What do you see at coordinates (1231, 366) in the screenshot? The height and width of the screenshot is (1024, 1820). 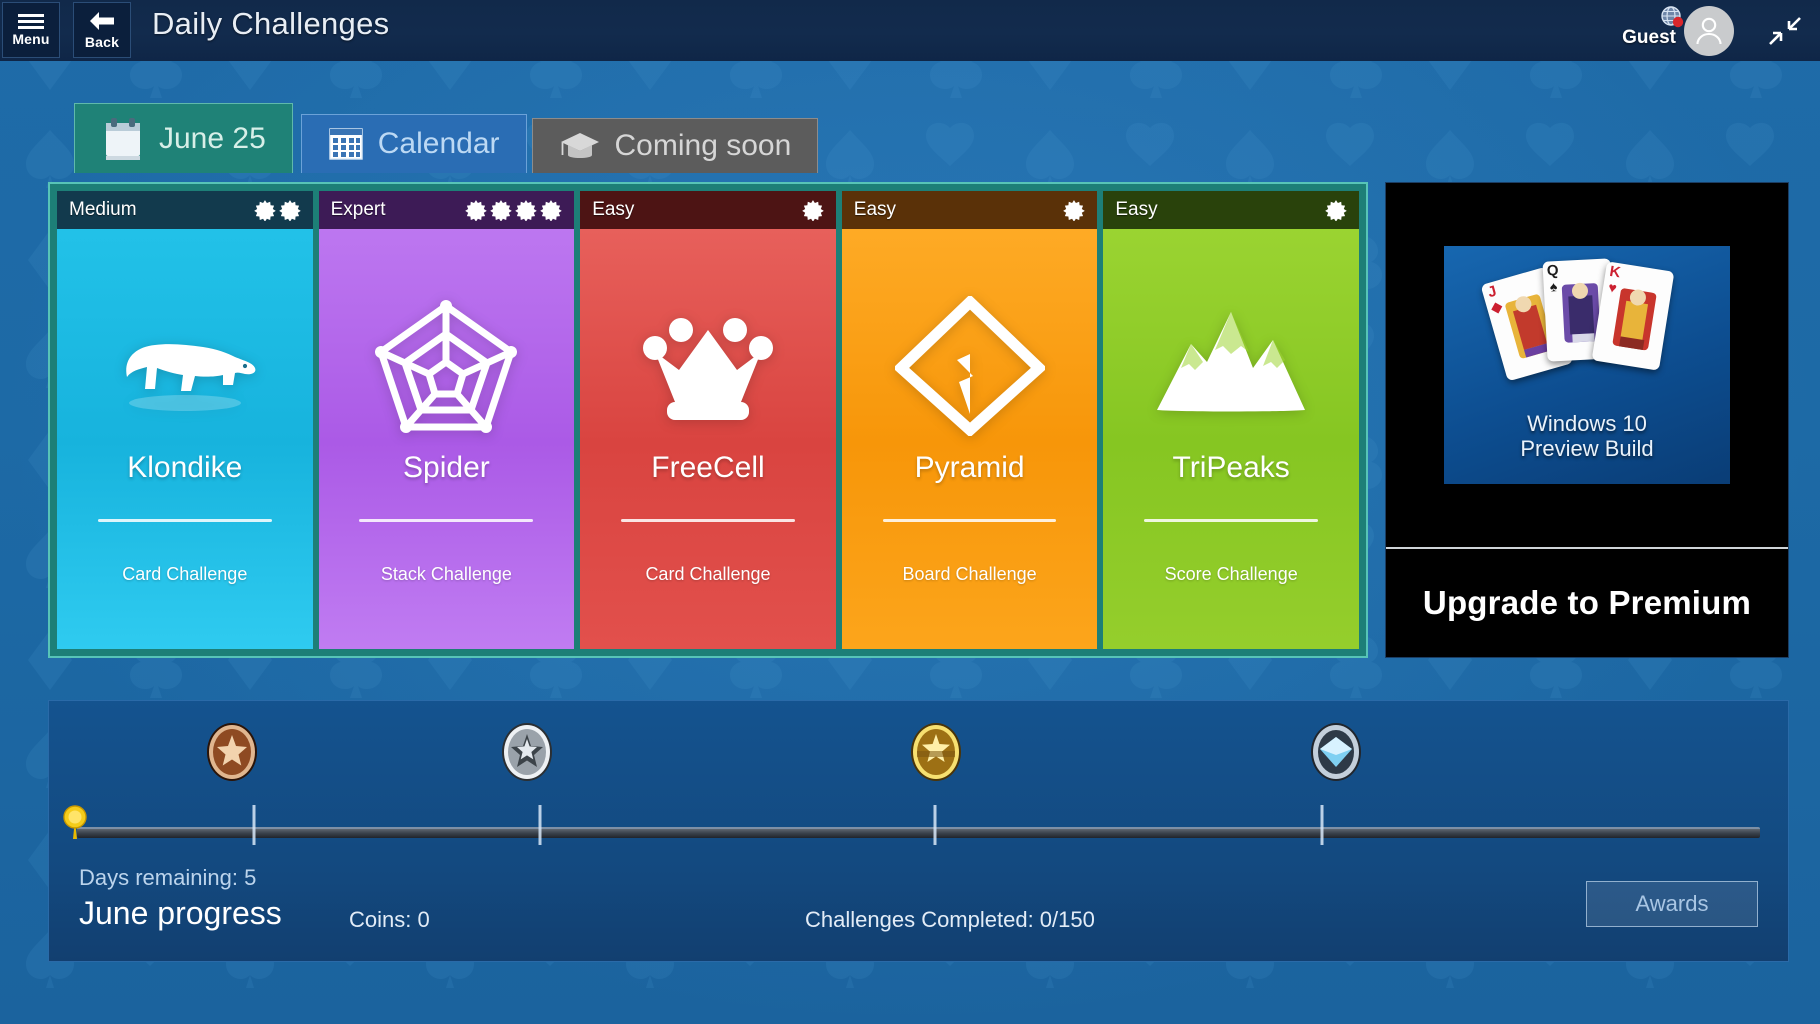 I see `mountain-peaks-icon` at bounding box center [1231, 366].